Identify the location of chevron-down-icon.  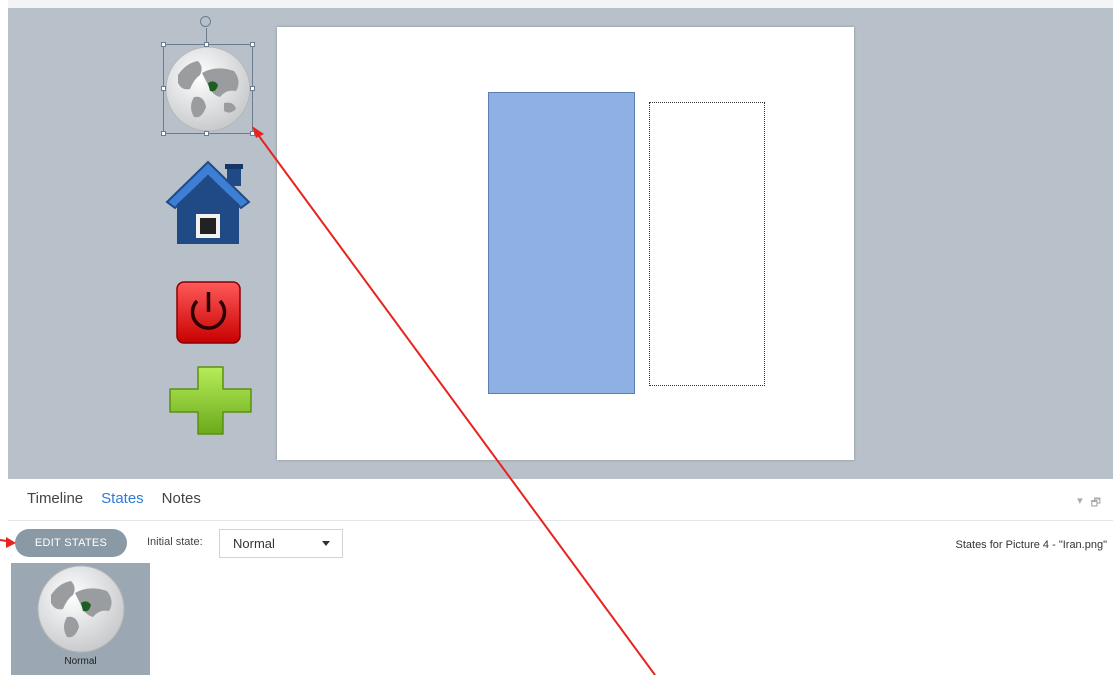
(326, 543).